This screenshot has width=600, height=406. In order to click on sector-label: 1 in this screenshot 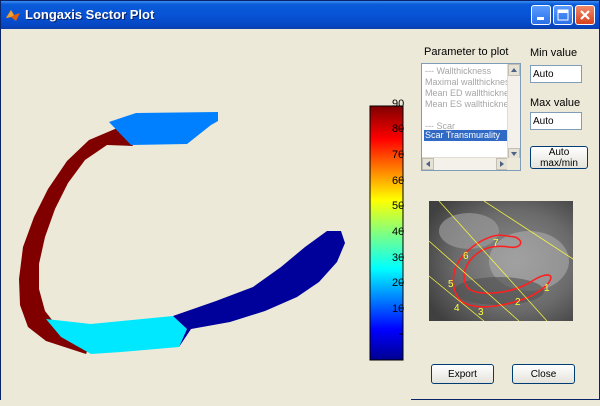, I will do `click(547, 288)`.